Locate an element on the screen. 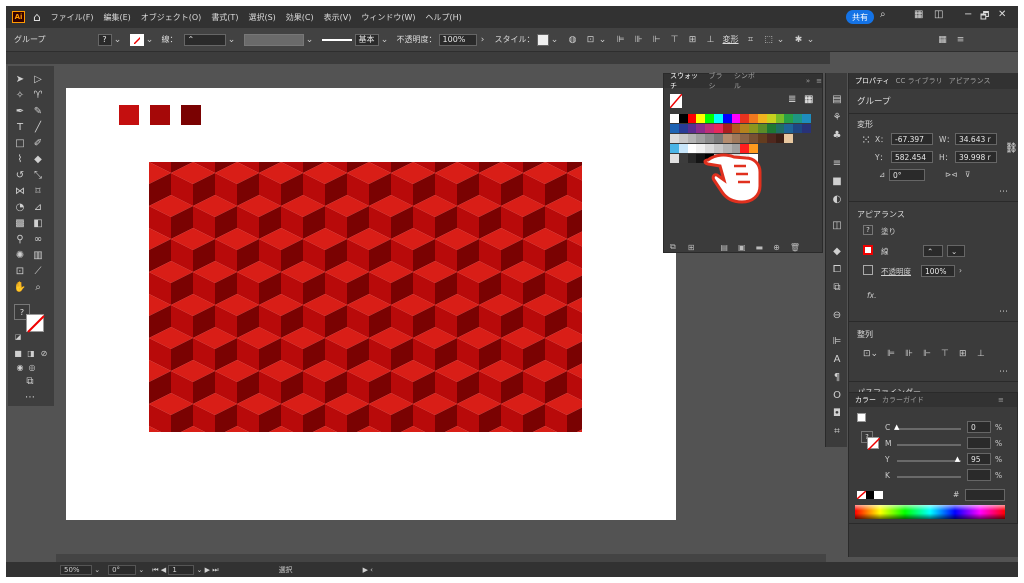 This screenshot has height=583, width=1024. screen-mode-icon: ⧉ is located at coordinates (30, 381).